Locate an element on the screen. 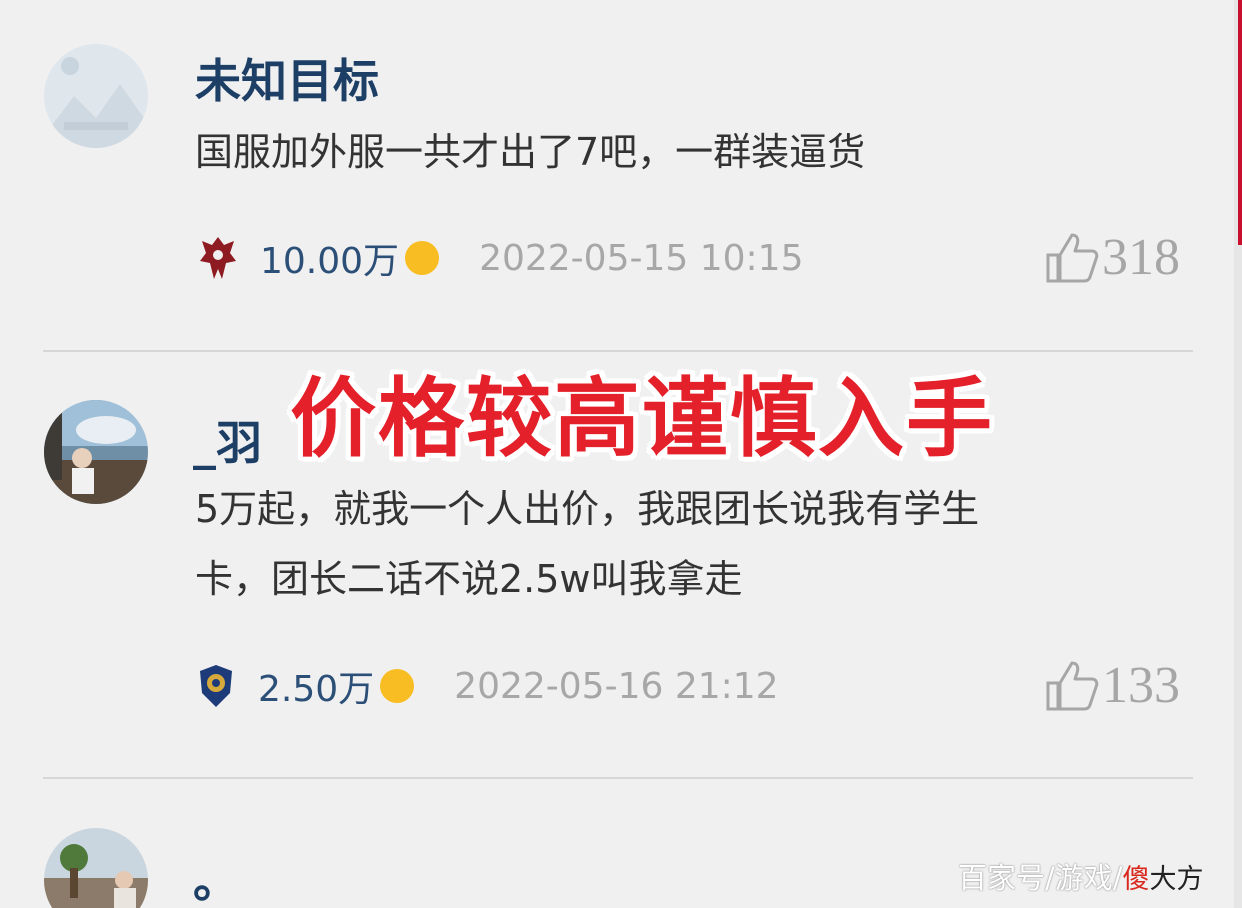  watermark-brand-rest: 大方 is located at coordinates (1176, 879).